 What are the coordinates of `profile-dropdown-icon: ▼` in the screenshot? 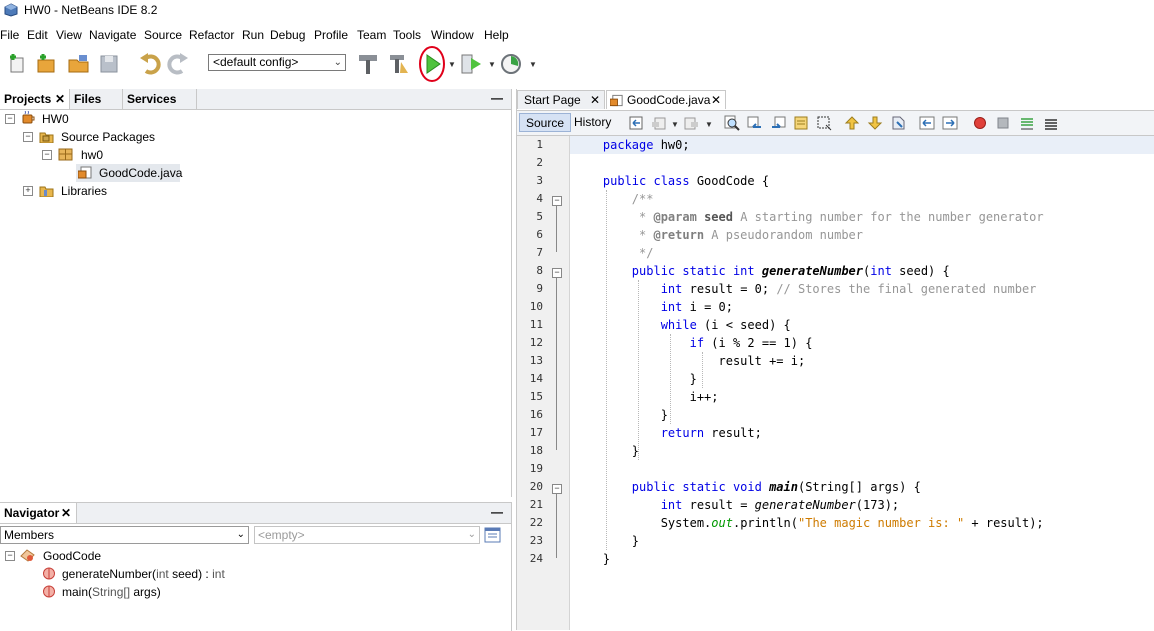 It's located at (533, 64).